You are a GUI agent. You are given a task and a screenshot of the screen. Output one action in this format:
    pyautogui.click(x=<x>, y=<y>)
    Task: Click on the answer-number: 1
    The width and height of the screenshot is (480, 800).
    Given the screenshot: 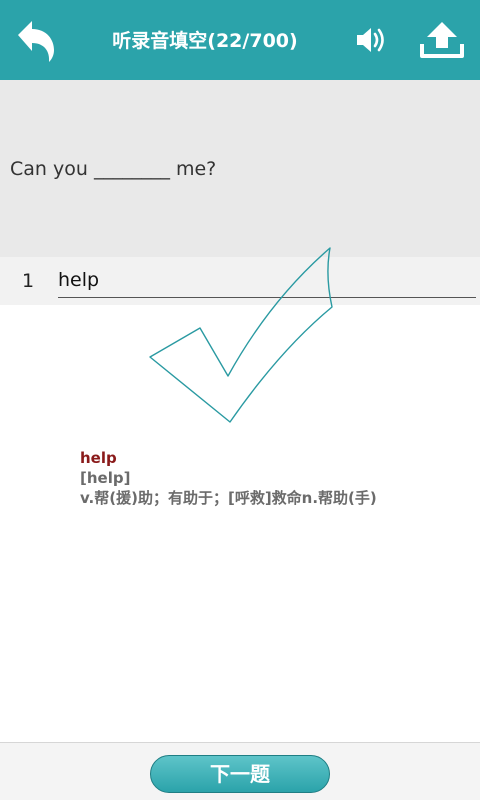 What is the action you would take?
    pyautogui.click(x=28, y=281)
    